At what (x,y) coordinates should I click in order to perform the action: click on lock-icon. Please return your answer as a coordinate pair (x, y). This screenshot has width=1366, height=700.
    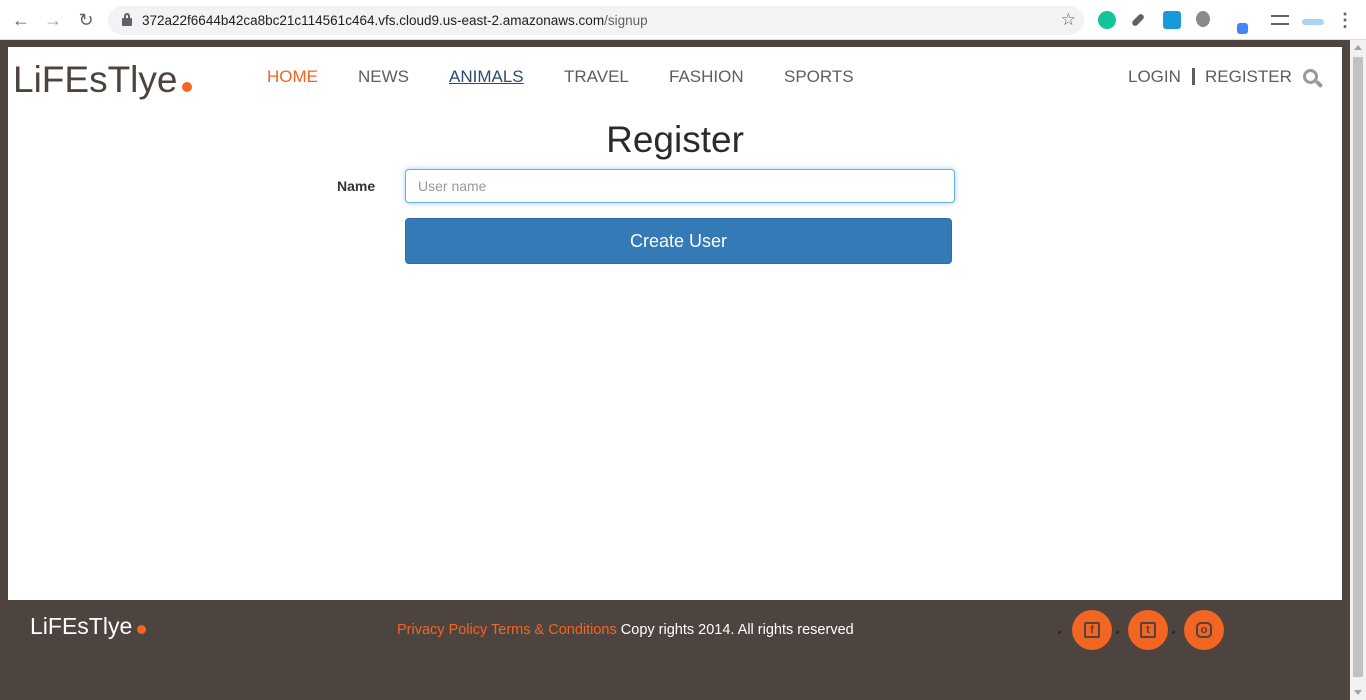
    Looking at the image, I should click on (127, 19).